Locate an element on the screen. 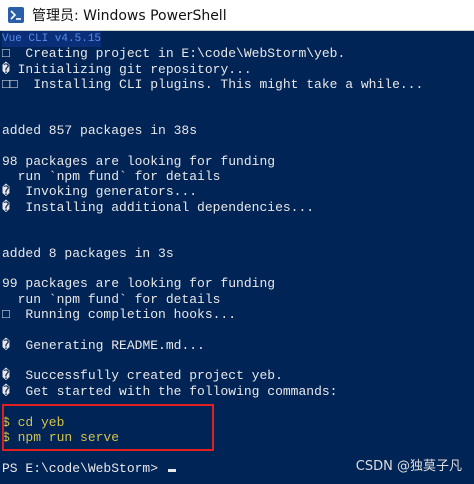 The height and width of the screenshot is (484, 474). console-line: 98 packages are looking for funding is located at coordinates (139, 161).